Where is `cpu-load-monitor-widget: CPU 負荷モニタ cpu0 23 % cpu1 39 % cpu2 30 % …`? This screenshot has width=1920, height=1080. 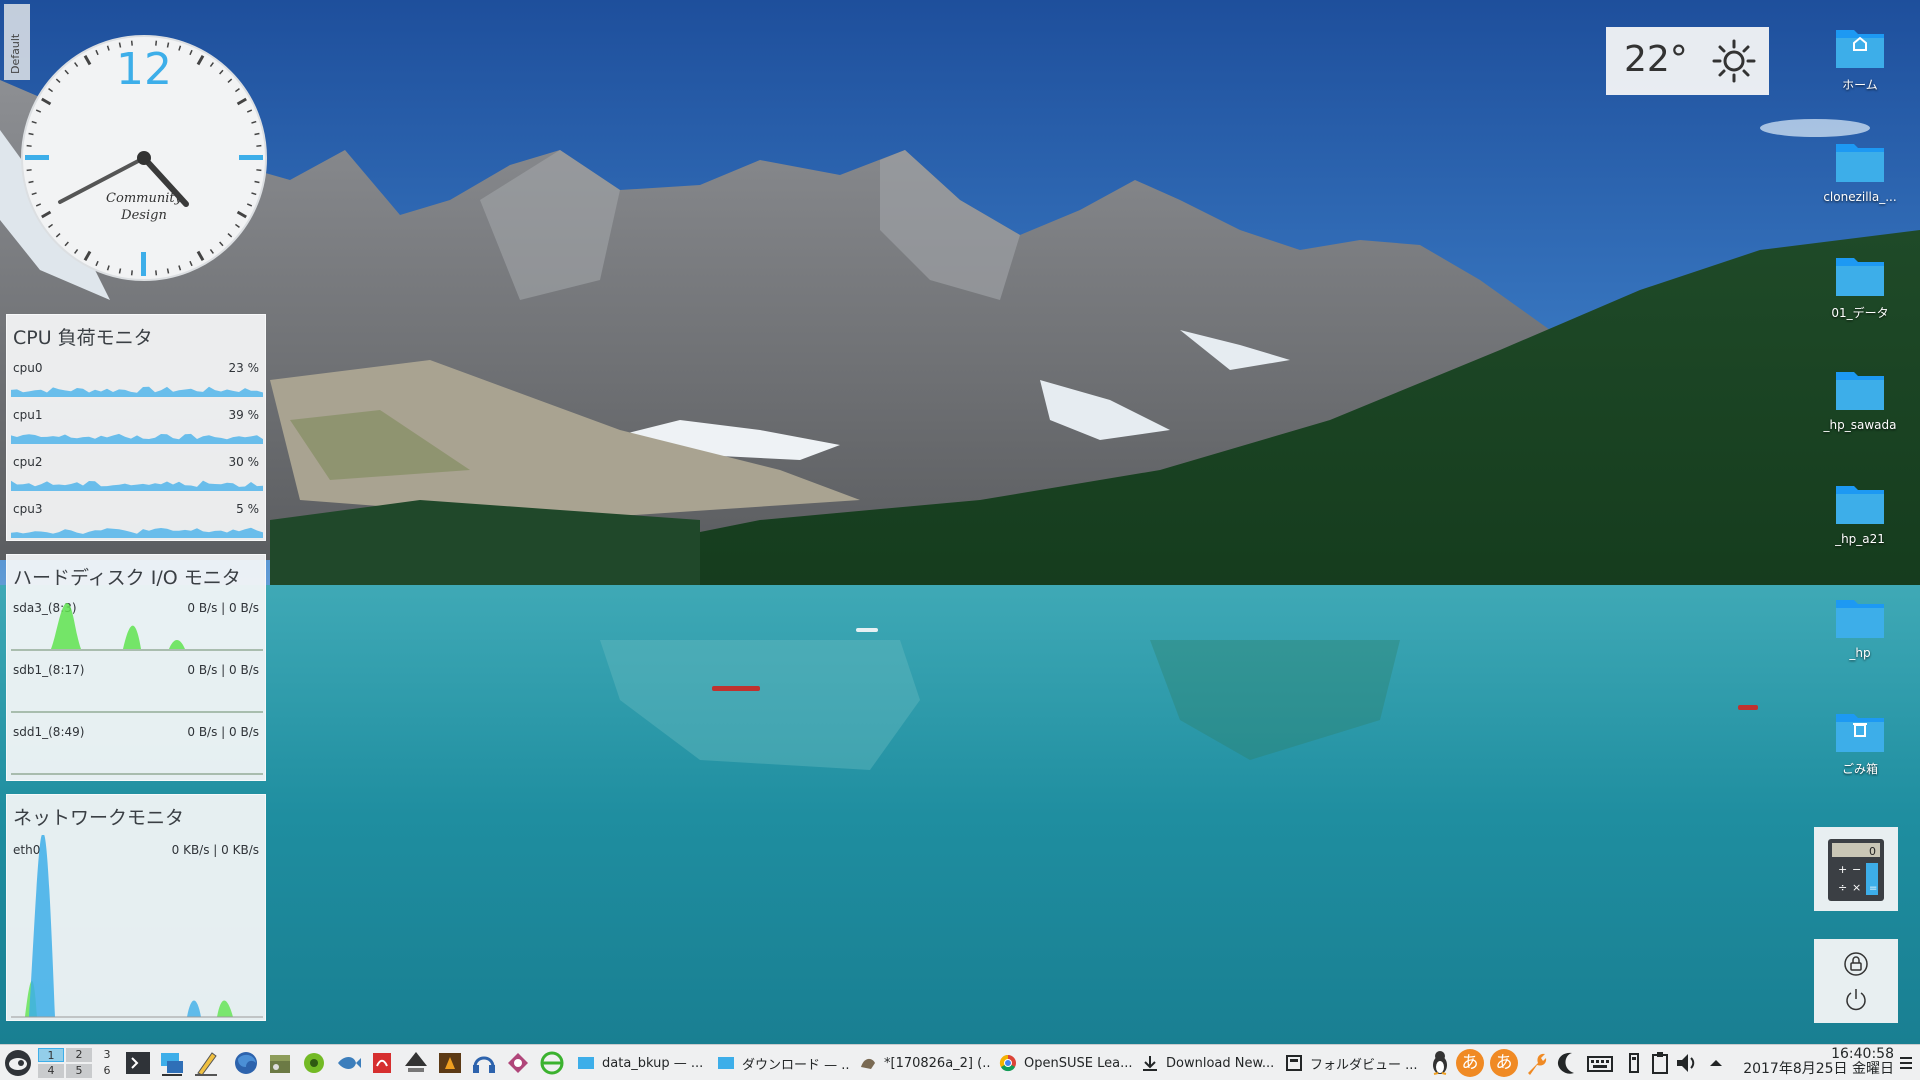
cpu-load-monitor-widget: CPU 負荷モニタ cpu0 23 % cpu1 39 % cpu2 30 % … is located at coordinates (136, 427).